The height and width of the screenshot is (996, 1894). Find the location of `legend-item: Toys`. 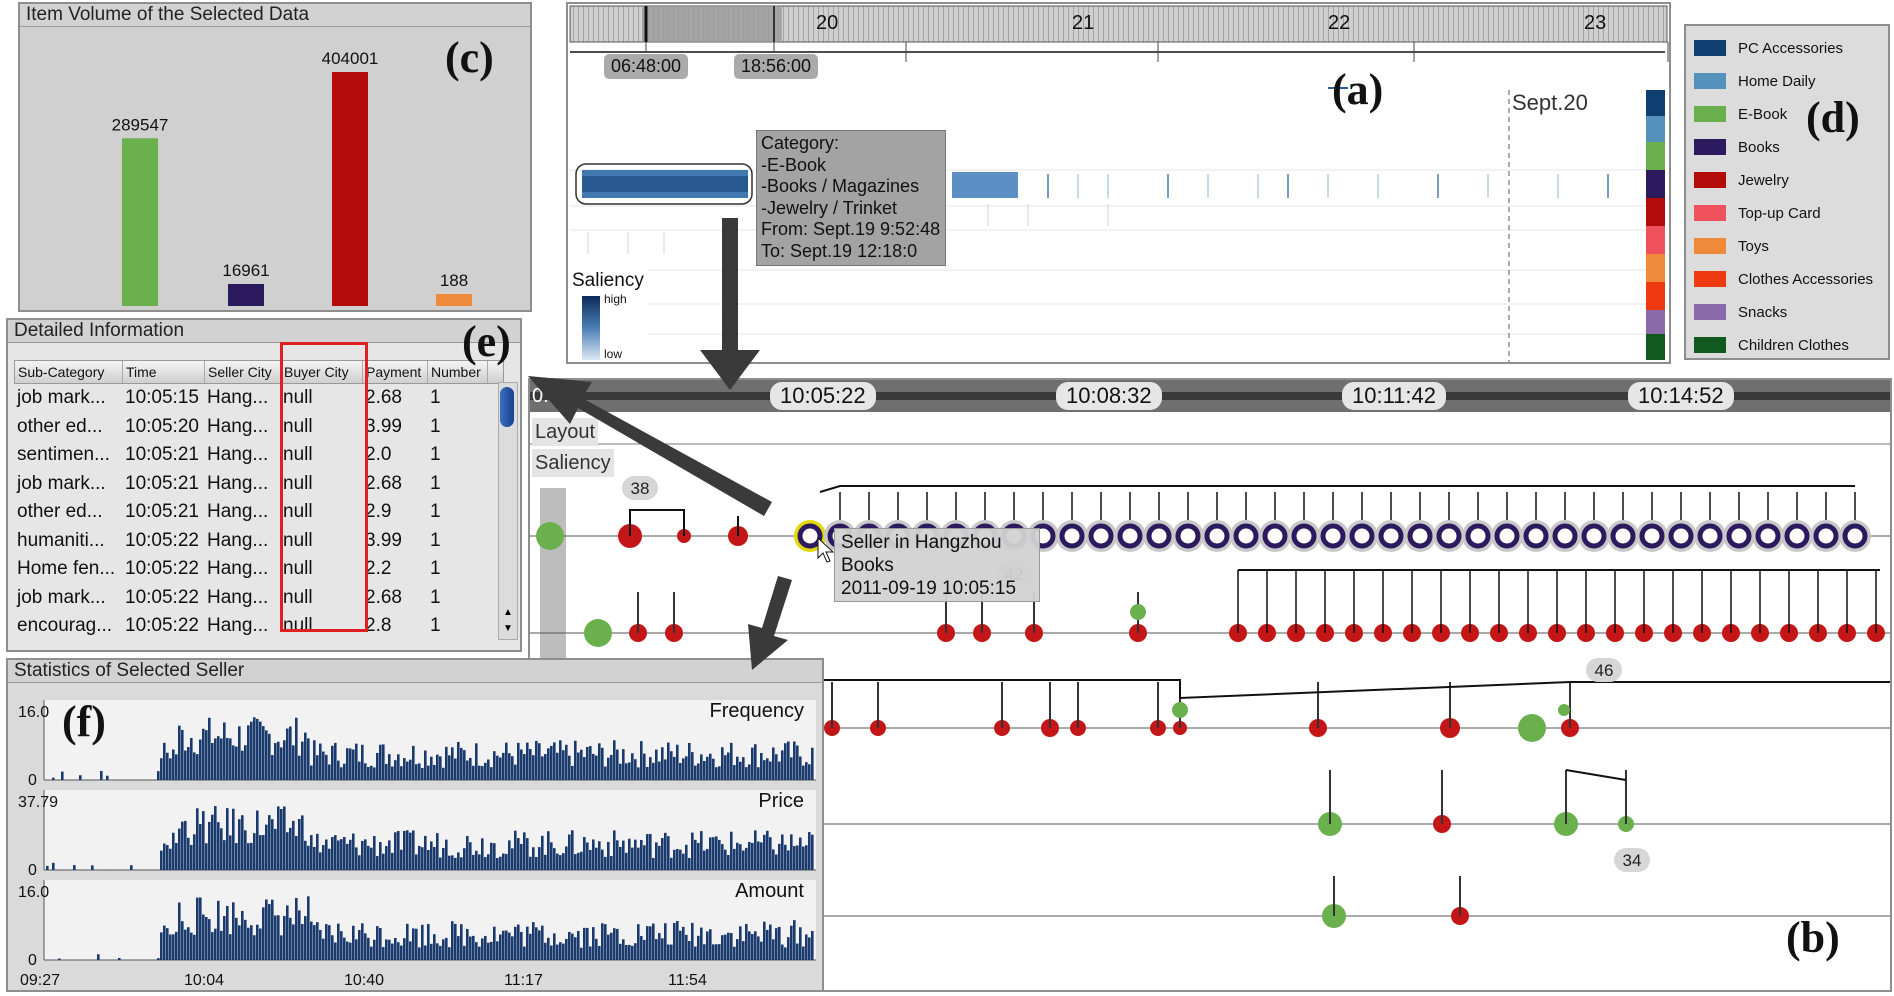

legend-item: Toys is located at coordinates (1731, 246).